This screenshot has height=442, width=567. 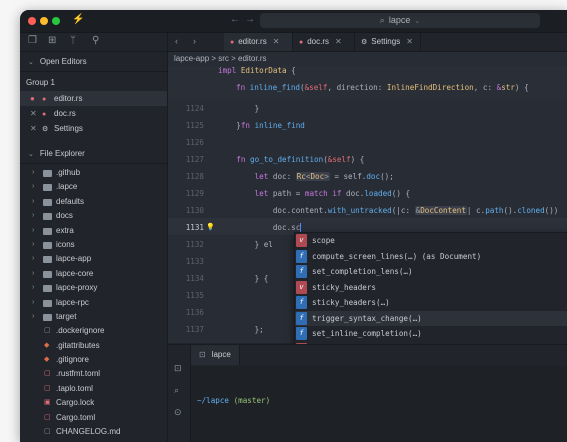 I want to click on function-kind-icon: f, so click(x=301, y=318).